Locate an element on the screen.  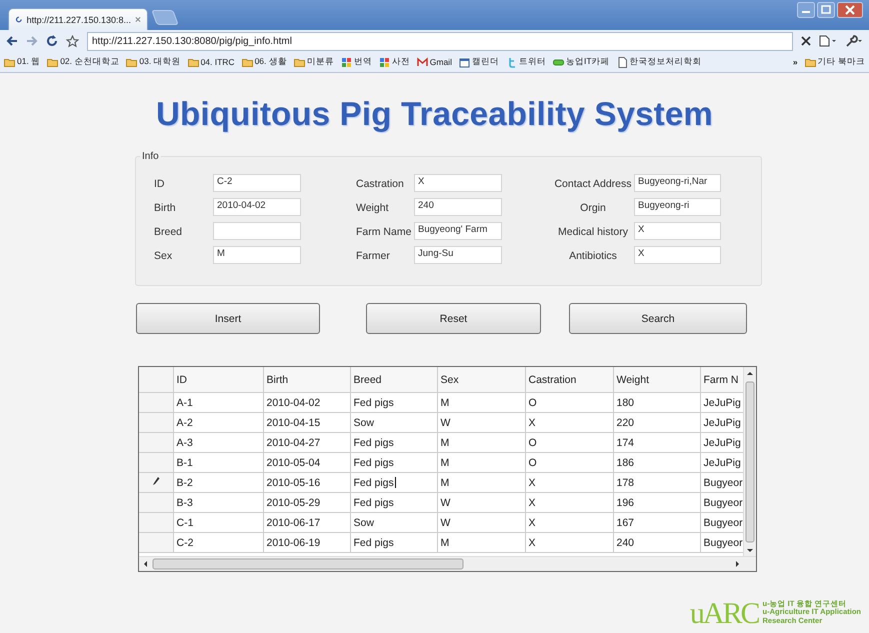
bookmark-link: 농업IT카페 is located at coordinates (588, 62).